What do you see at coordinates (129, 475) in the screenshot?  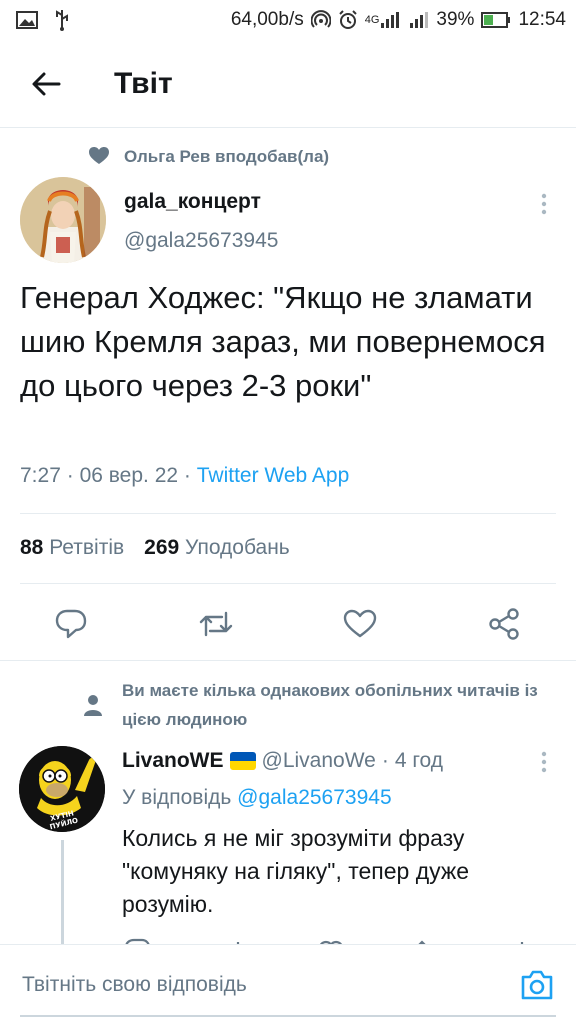 I see `tweet-date: 06 вер. 22` at bounding box center [129, 475].